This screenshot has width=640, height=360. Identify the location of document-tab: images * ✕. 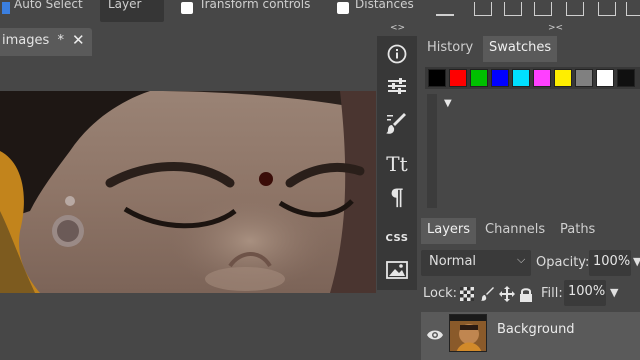
(46, 42).